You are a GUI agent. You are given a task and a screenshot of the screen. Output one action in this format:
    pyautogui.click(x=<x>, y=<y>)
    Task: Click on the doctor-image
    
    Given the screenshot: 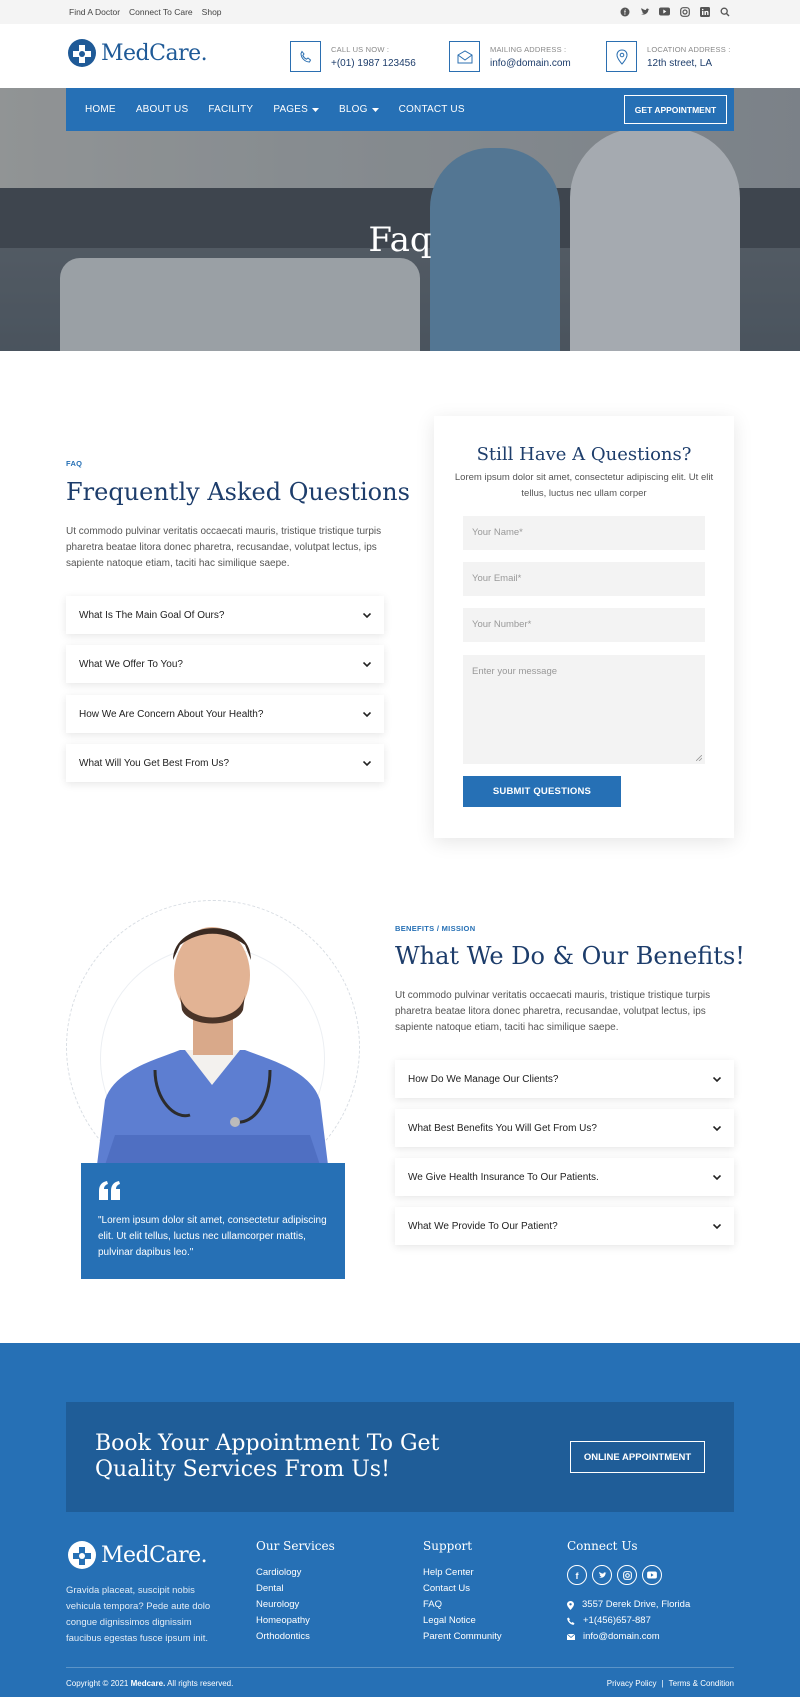 What is the action you would take?
    pyautogui.click(x=212, y=1046)
    